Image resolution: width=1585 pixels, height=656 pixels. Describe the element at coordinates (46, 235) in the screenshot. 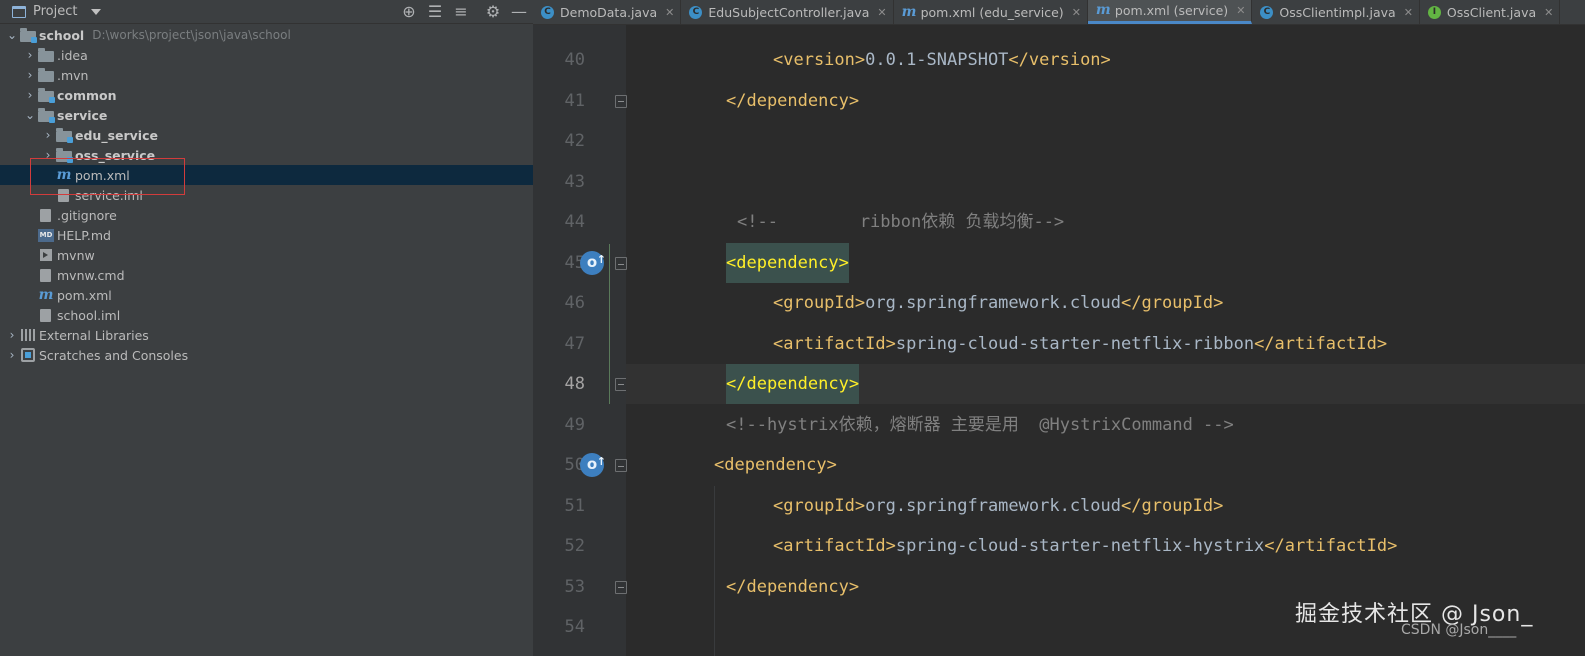

I see `markdown-file-icon: MD` at that location.